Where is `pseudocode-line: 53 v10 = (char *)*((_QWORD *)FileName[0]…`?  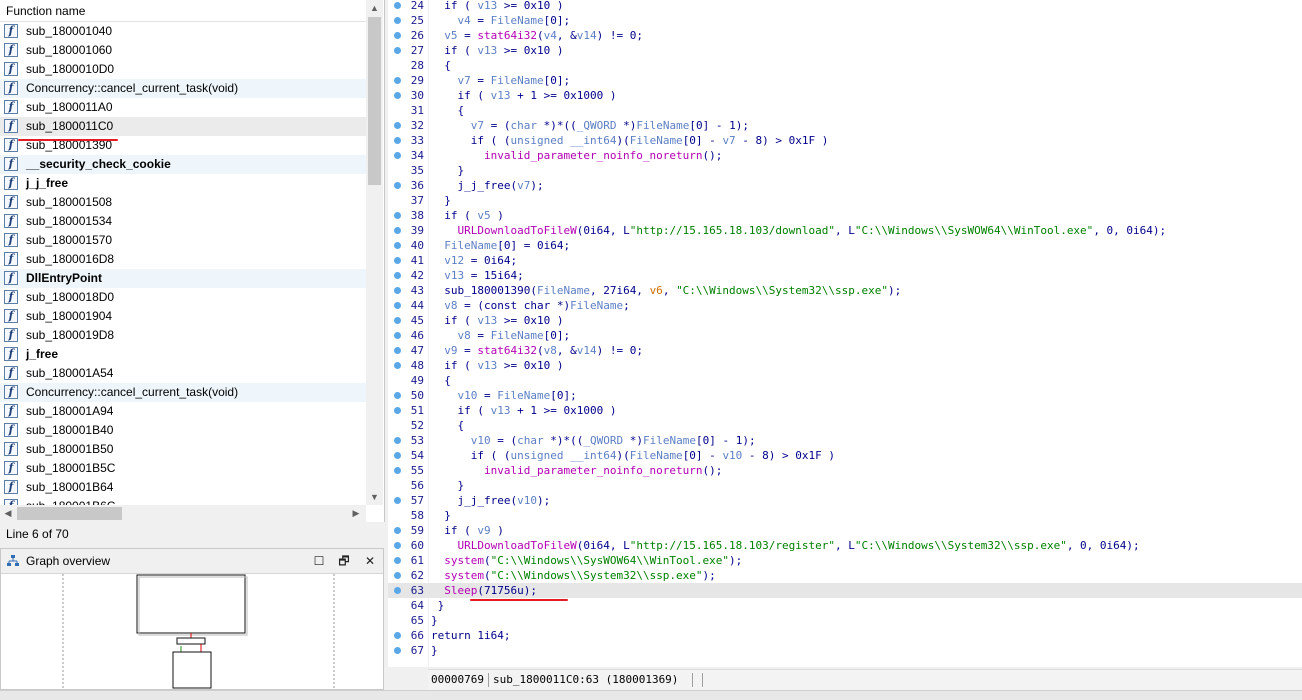 pseudocode-line: 53 v10 = (char *)*((_QWORD *)FileName[0]… is located at coordinates (845, 440).